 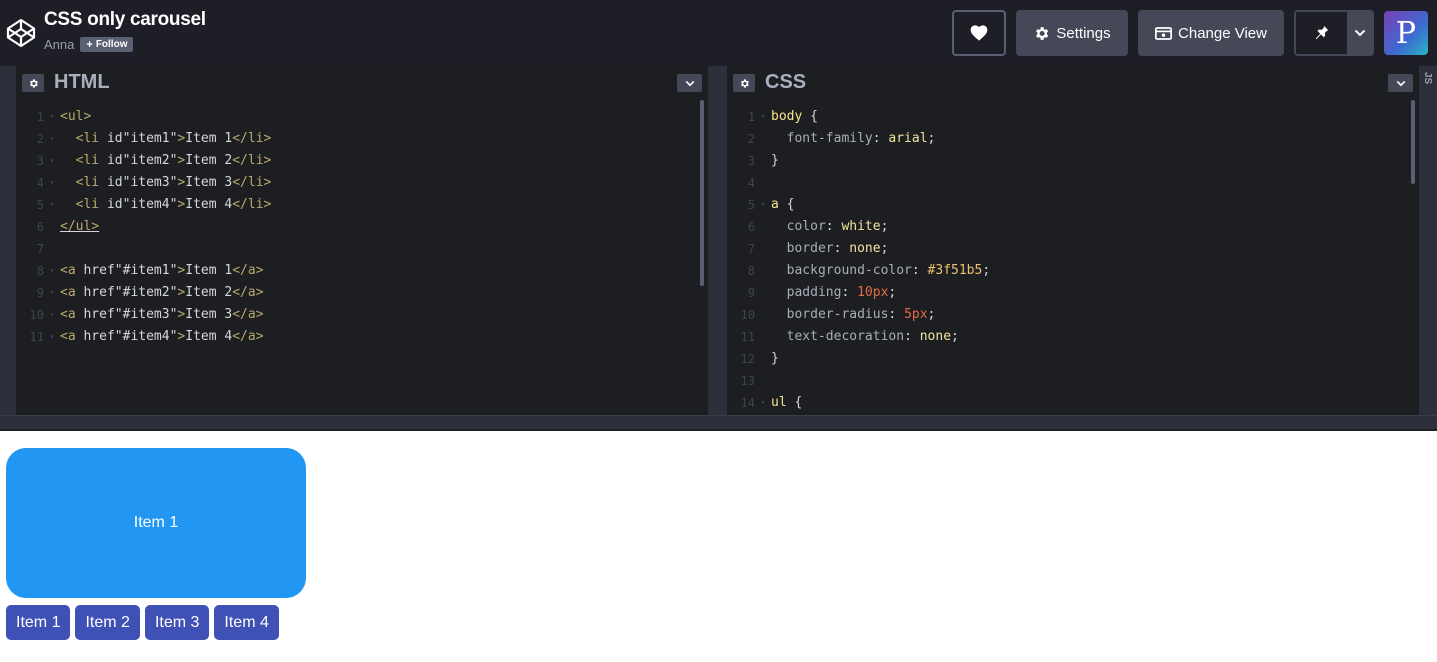 What do you see at coordinates (1406, 33) in the screenshot?
I see `user-avatar: P` at bounding box center [1406, 33].